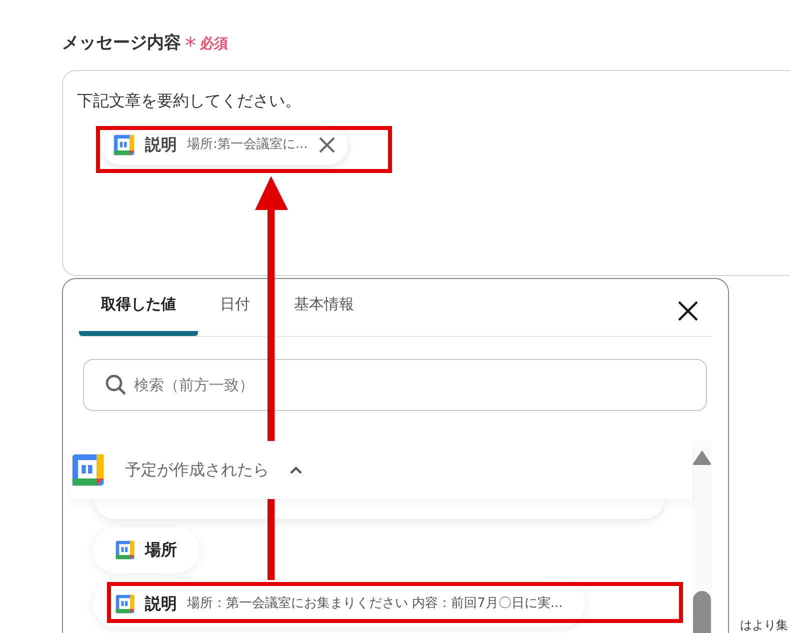  I want to click on search-icon, so click(116, 385).